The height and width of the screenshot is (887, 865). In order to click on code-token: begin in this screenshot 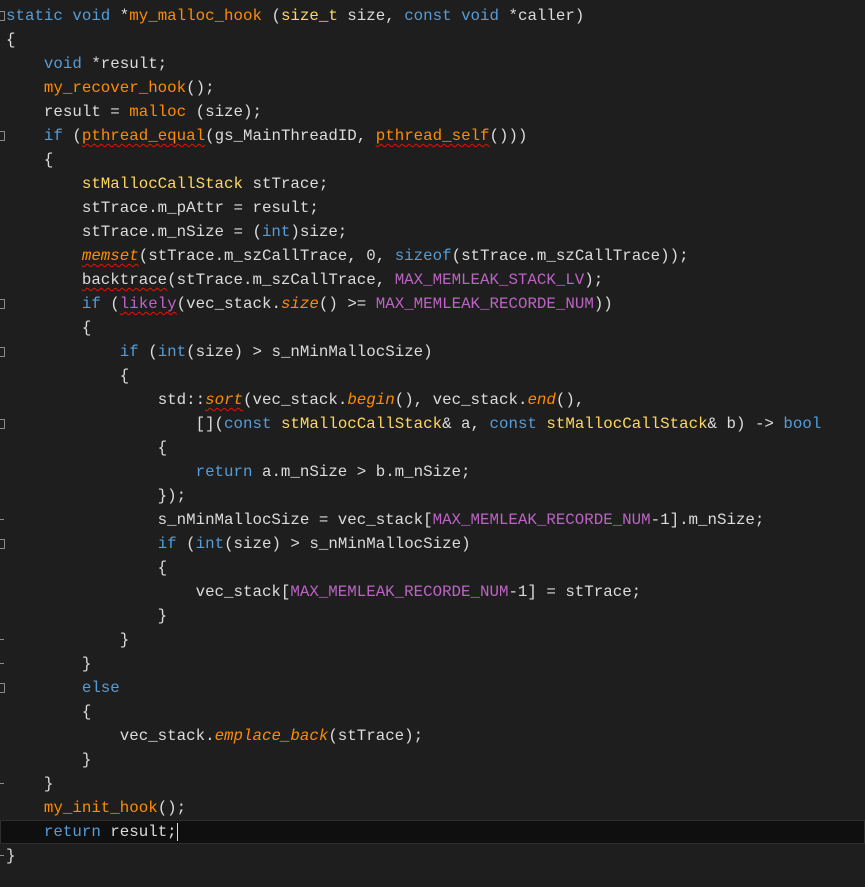, I will do `click(371, 400)`.